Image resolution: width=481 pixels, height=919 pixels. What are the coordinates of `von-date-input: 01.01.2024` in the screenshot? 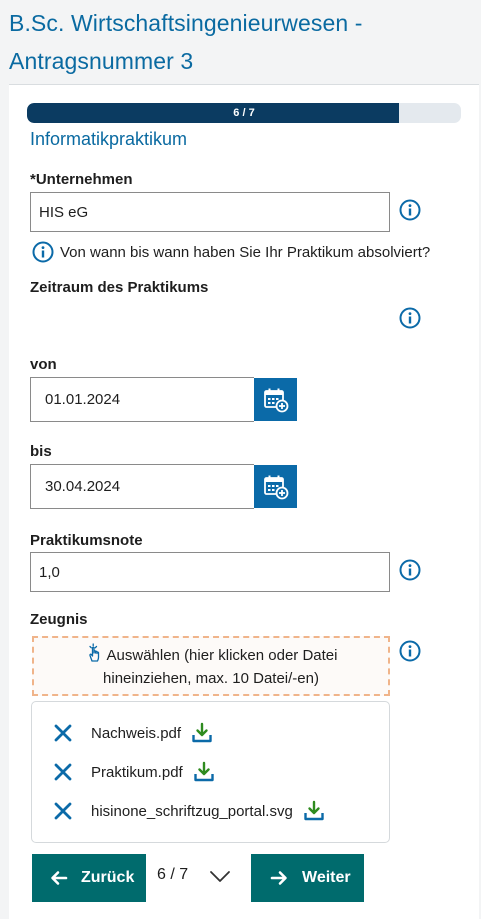 It's located at (142, 399).